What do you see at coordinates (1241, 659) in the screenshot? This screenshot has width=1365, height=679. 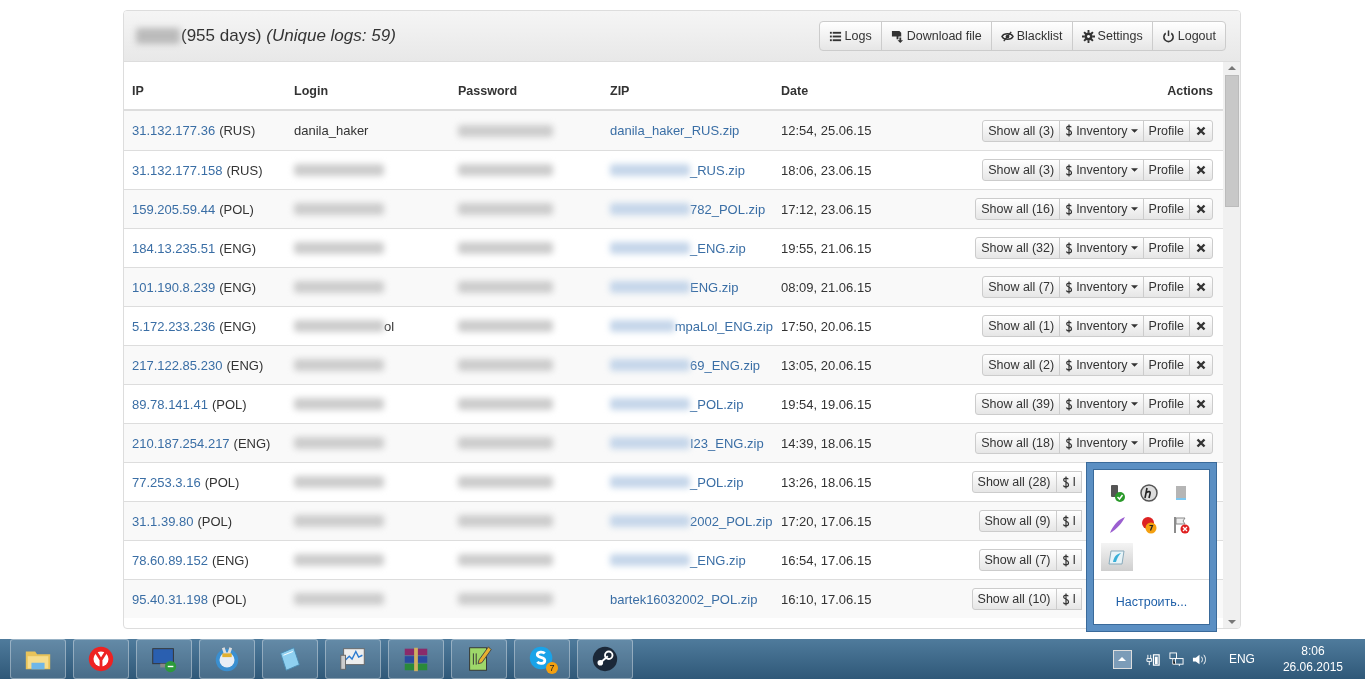 I see `language-indicator: ENG` at bounding box center [1241, 659].